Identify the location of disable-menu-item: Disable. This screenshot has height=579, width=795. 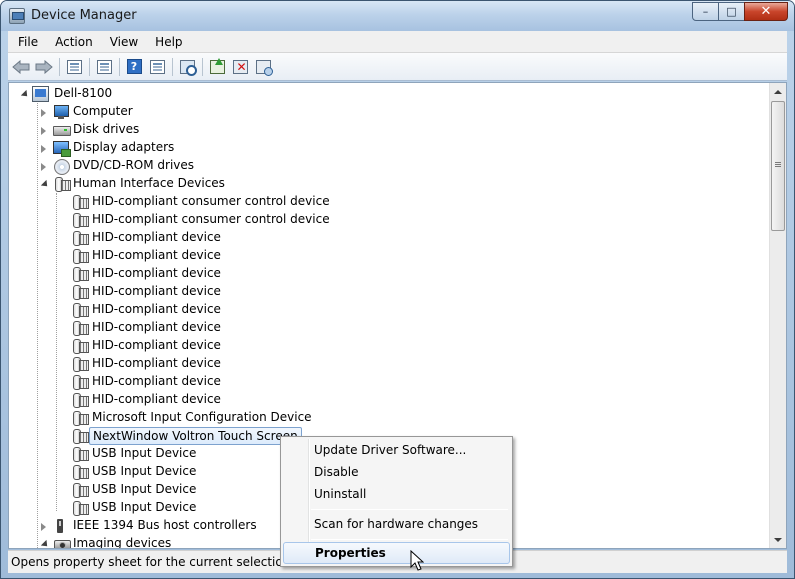
(396, 472).